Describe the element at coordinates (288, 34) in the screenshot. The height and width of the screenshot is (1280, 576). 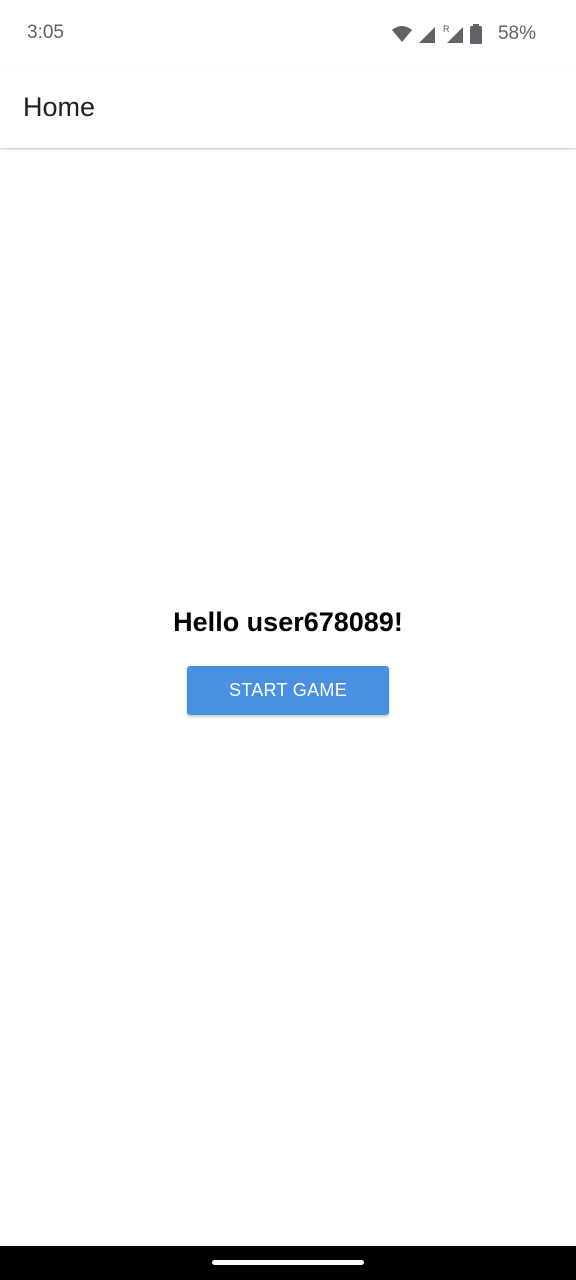
I see `status-bar: 3:05 R 58%` at that location.